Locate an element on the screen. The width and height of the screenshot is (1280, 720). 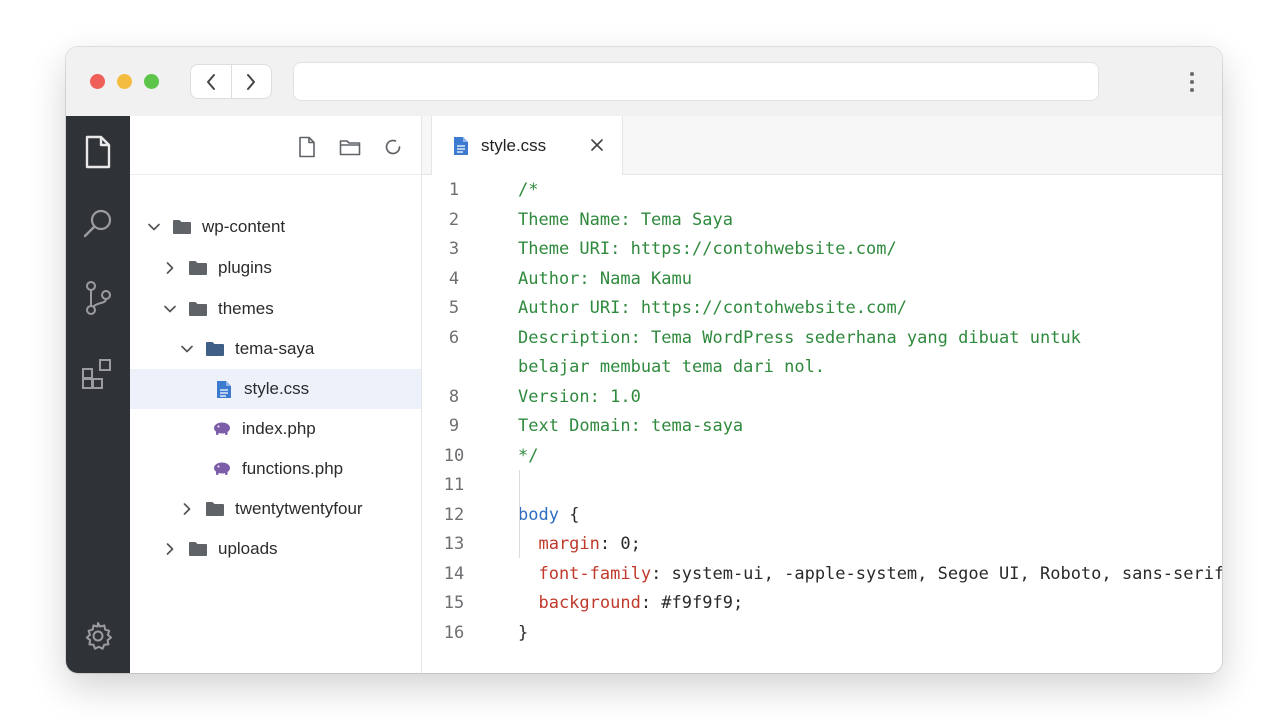
editor-tab-bar: style.css is located at coordinates (822, 145).